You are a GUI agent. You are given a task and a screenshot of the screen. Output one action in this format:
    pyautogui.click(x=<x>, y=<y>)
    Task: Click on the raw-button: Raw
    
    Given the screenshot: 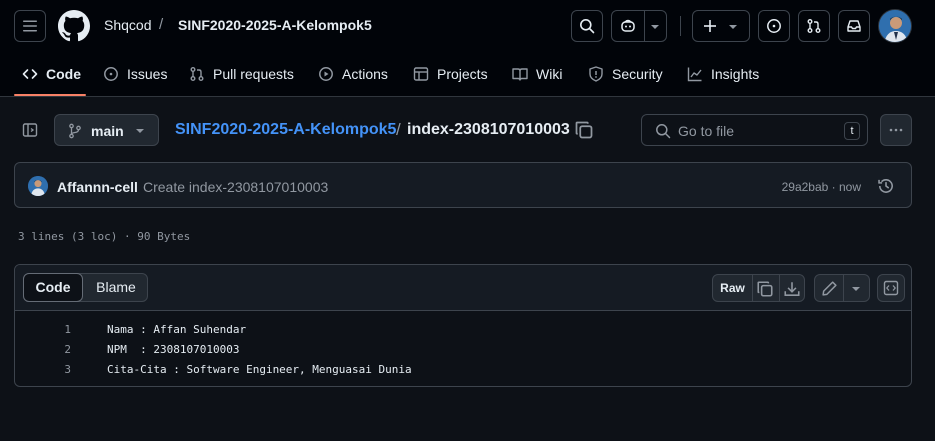 What is the action you would take?
    pyautogui.click(x=732, y=288)
    